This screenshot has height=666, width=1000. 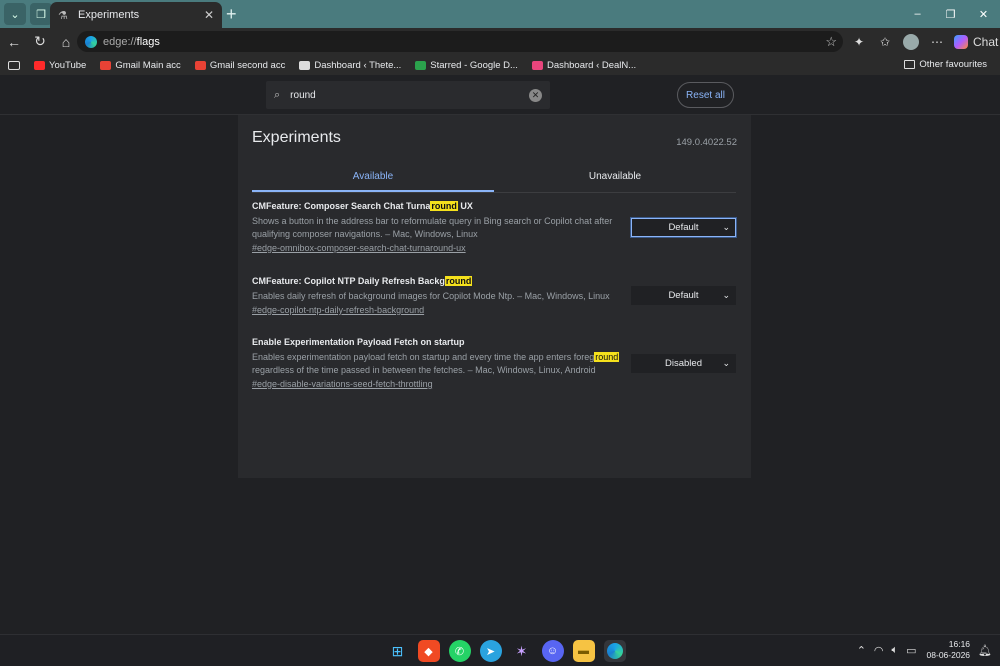 I want to click on chevron-up-icon: ⌃, so click(x=861, y=650).